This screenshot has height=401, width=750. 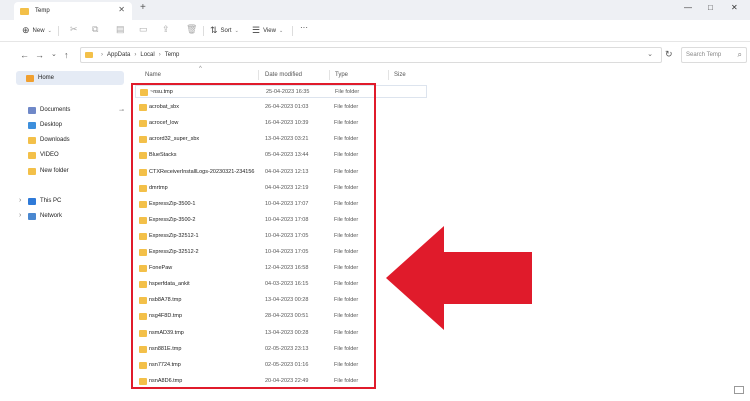 I want to click on plus-circle-icon: ⊕, so click(x=26, y=30).